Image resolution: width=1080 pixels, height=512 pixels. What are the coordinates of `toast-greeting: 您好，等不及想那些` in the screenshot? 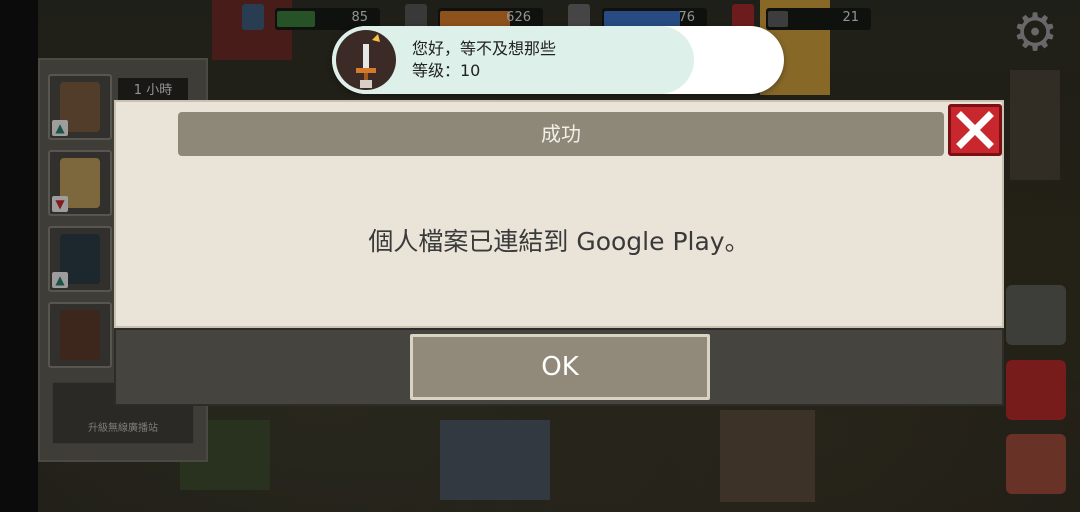 It's located at (484, 48).